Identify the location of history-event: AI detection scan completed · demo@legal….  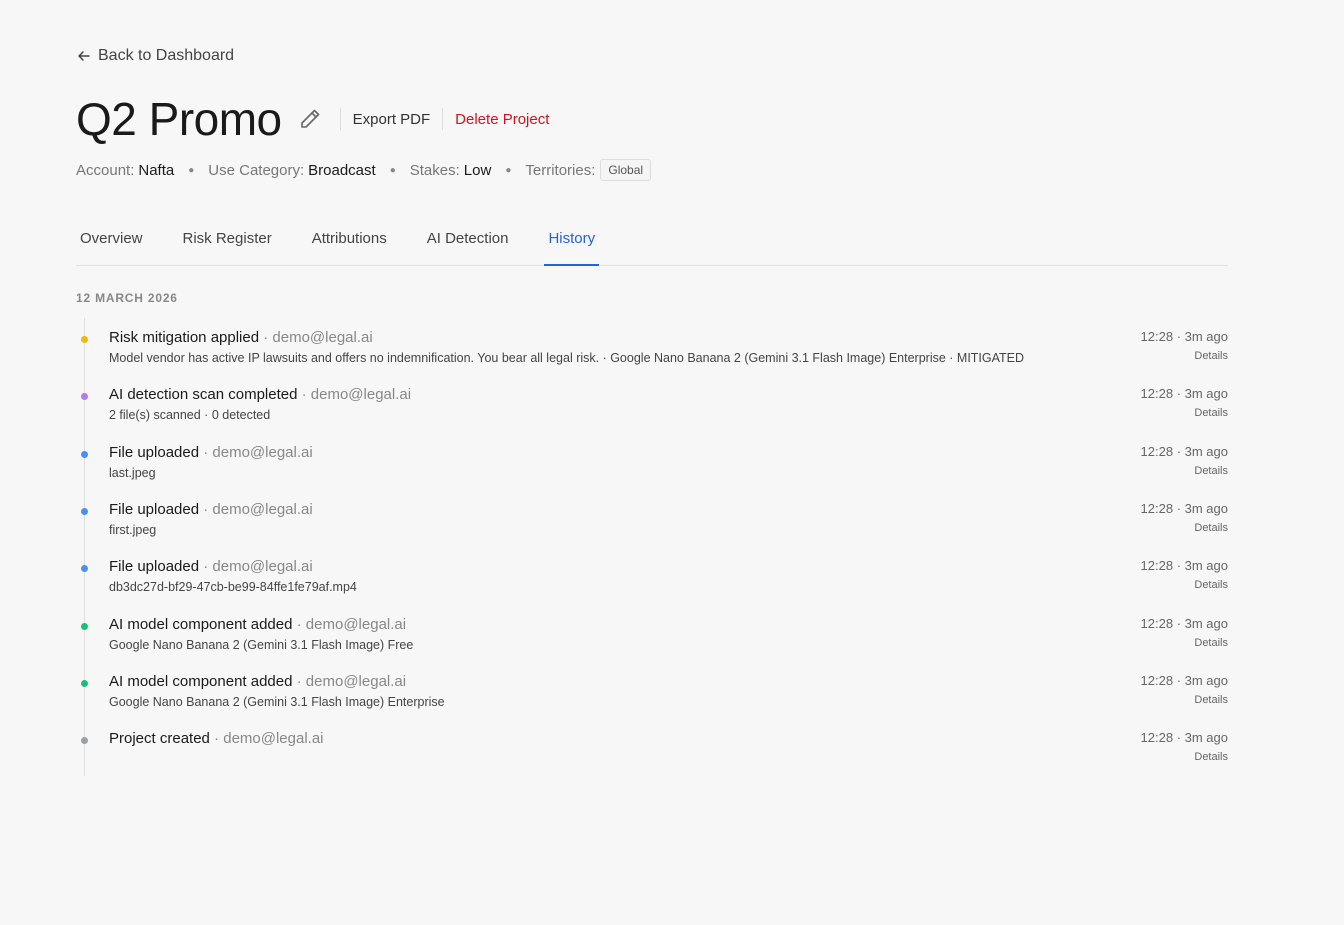
(652, 403).